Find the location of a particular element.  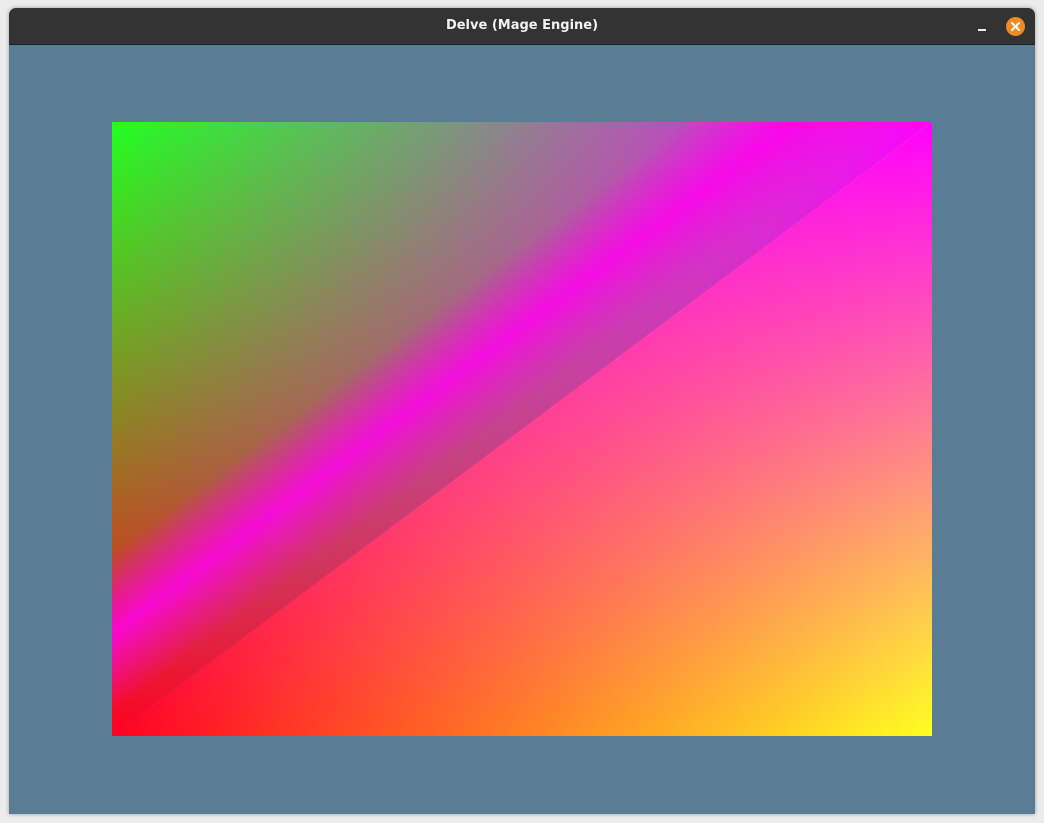

minimize-icon is located at coordinates (982, 30).